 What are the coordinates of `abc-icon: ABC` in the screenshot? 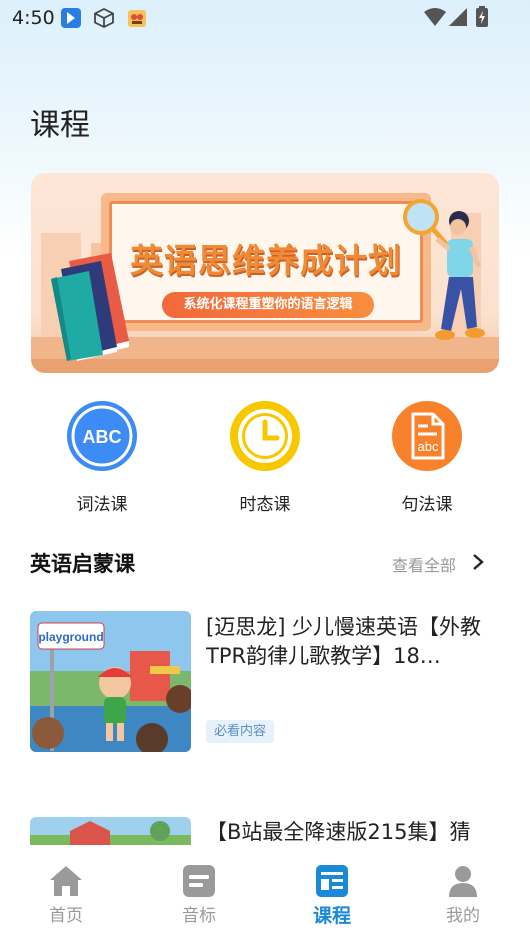 It's located at (102, 436).